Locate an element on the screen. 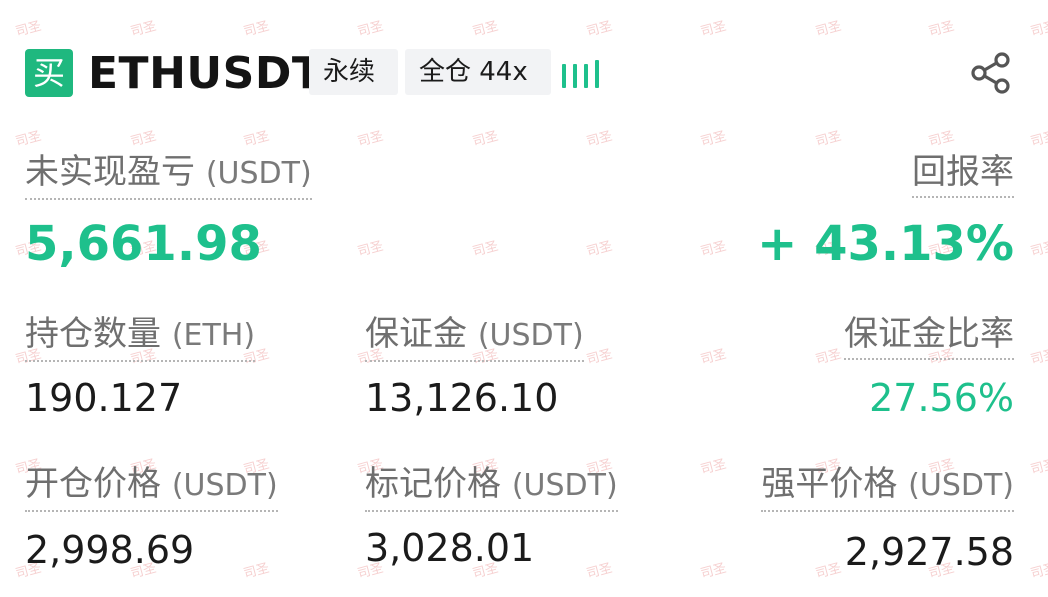  margin-label: 保证金 (USDT) is located at coordinates (474, 337).